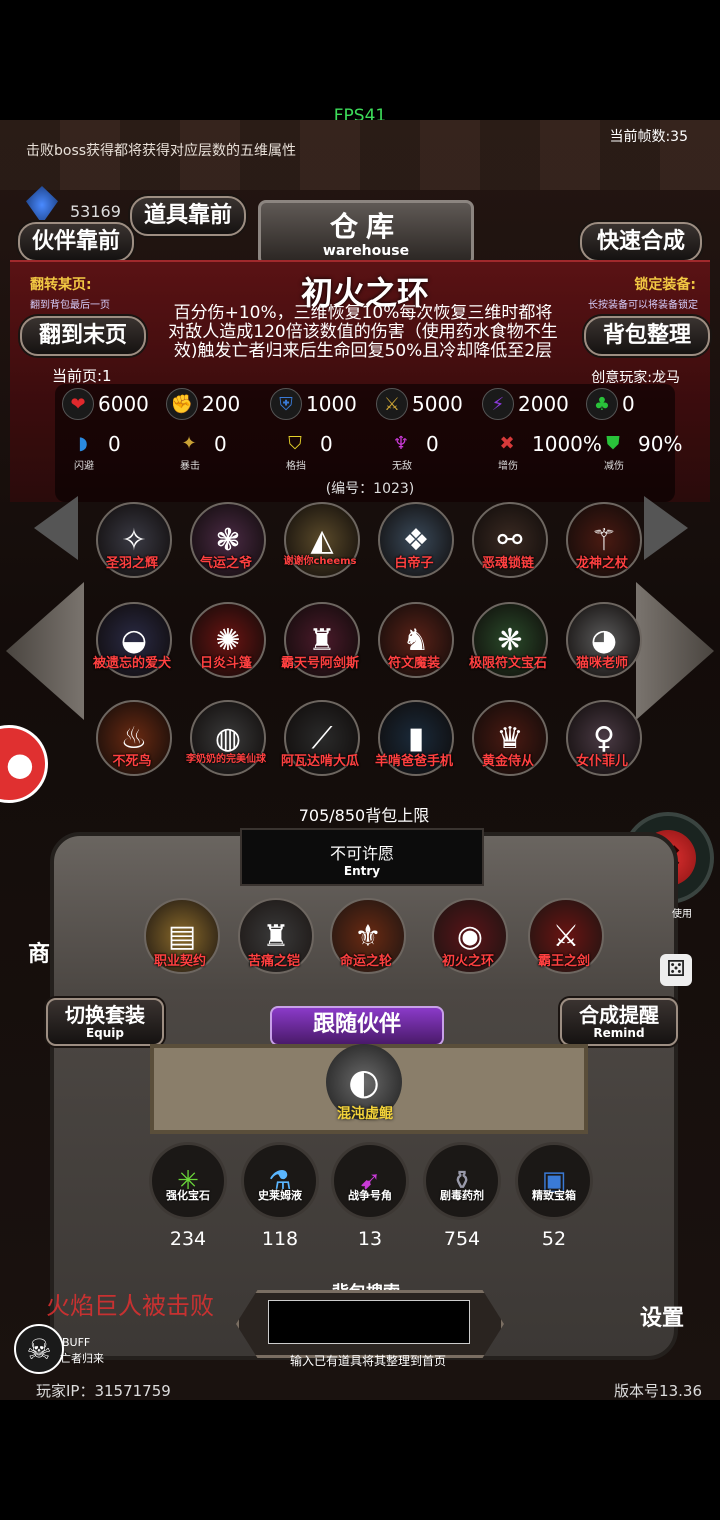 The width and height of the screenshot is (720, 1520). Describe the element at coordinates (39, 952) in the screenshot. I see `shop-label: 商` at that location.